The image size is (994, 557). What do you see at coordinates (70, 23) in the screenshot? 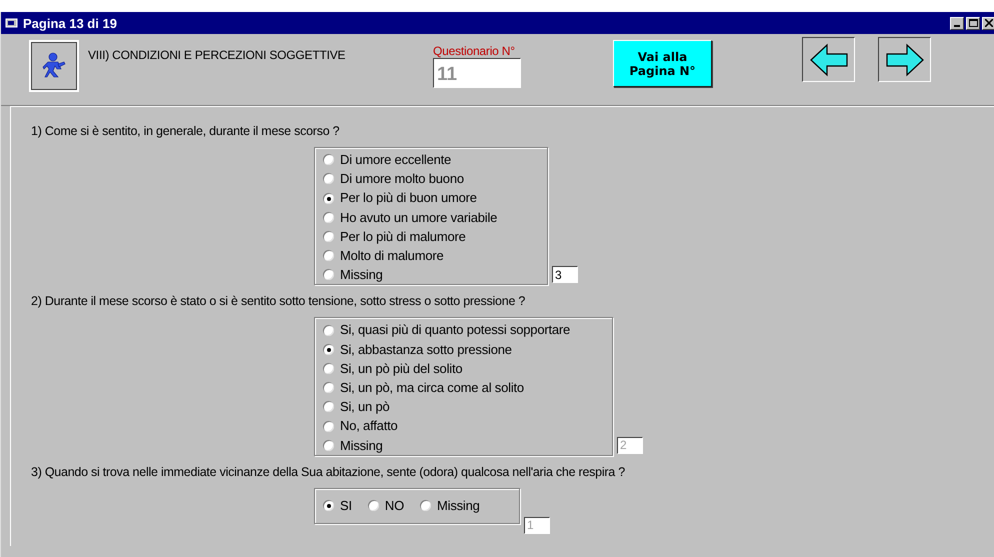
I see `window-title: Pagina 13 di 19` at bounding box center [70, 23].